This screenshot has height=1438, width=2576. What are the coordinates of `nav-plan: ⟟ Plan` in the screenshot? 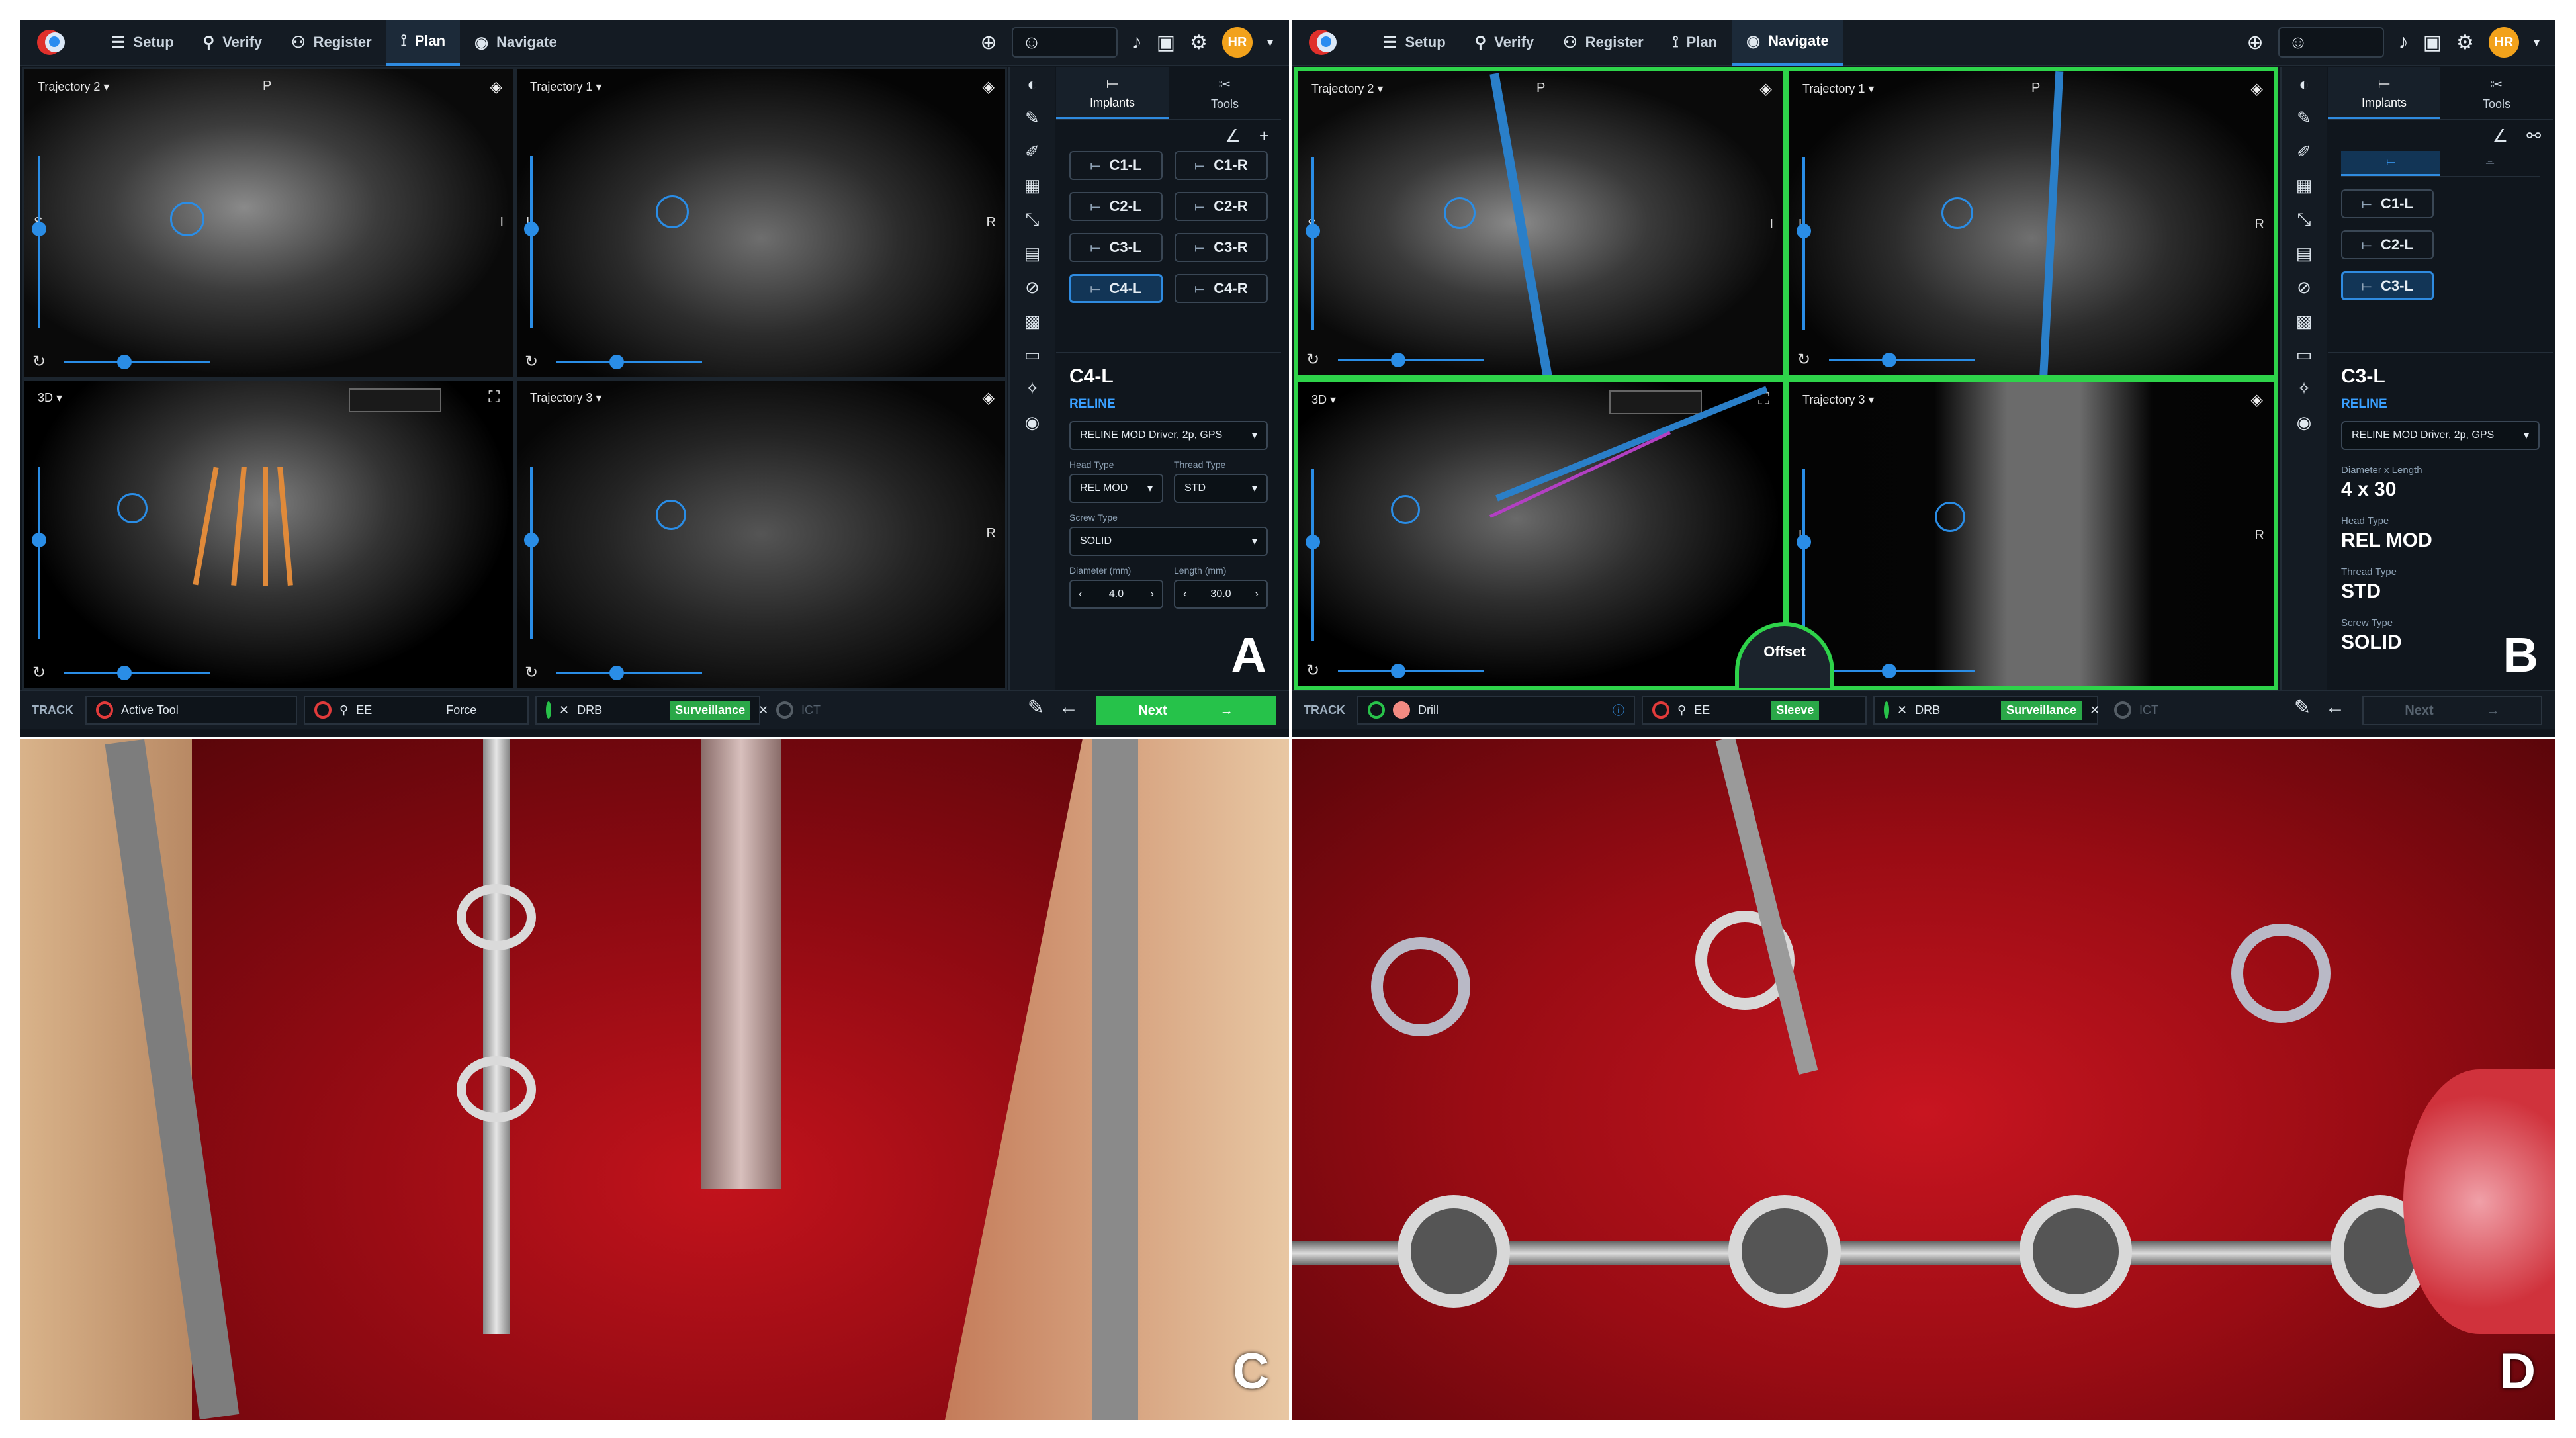 It's located at (1695, 43).